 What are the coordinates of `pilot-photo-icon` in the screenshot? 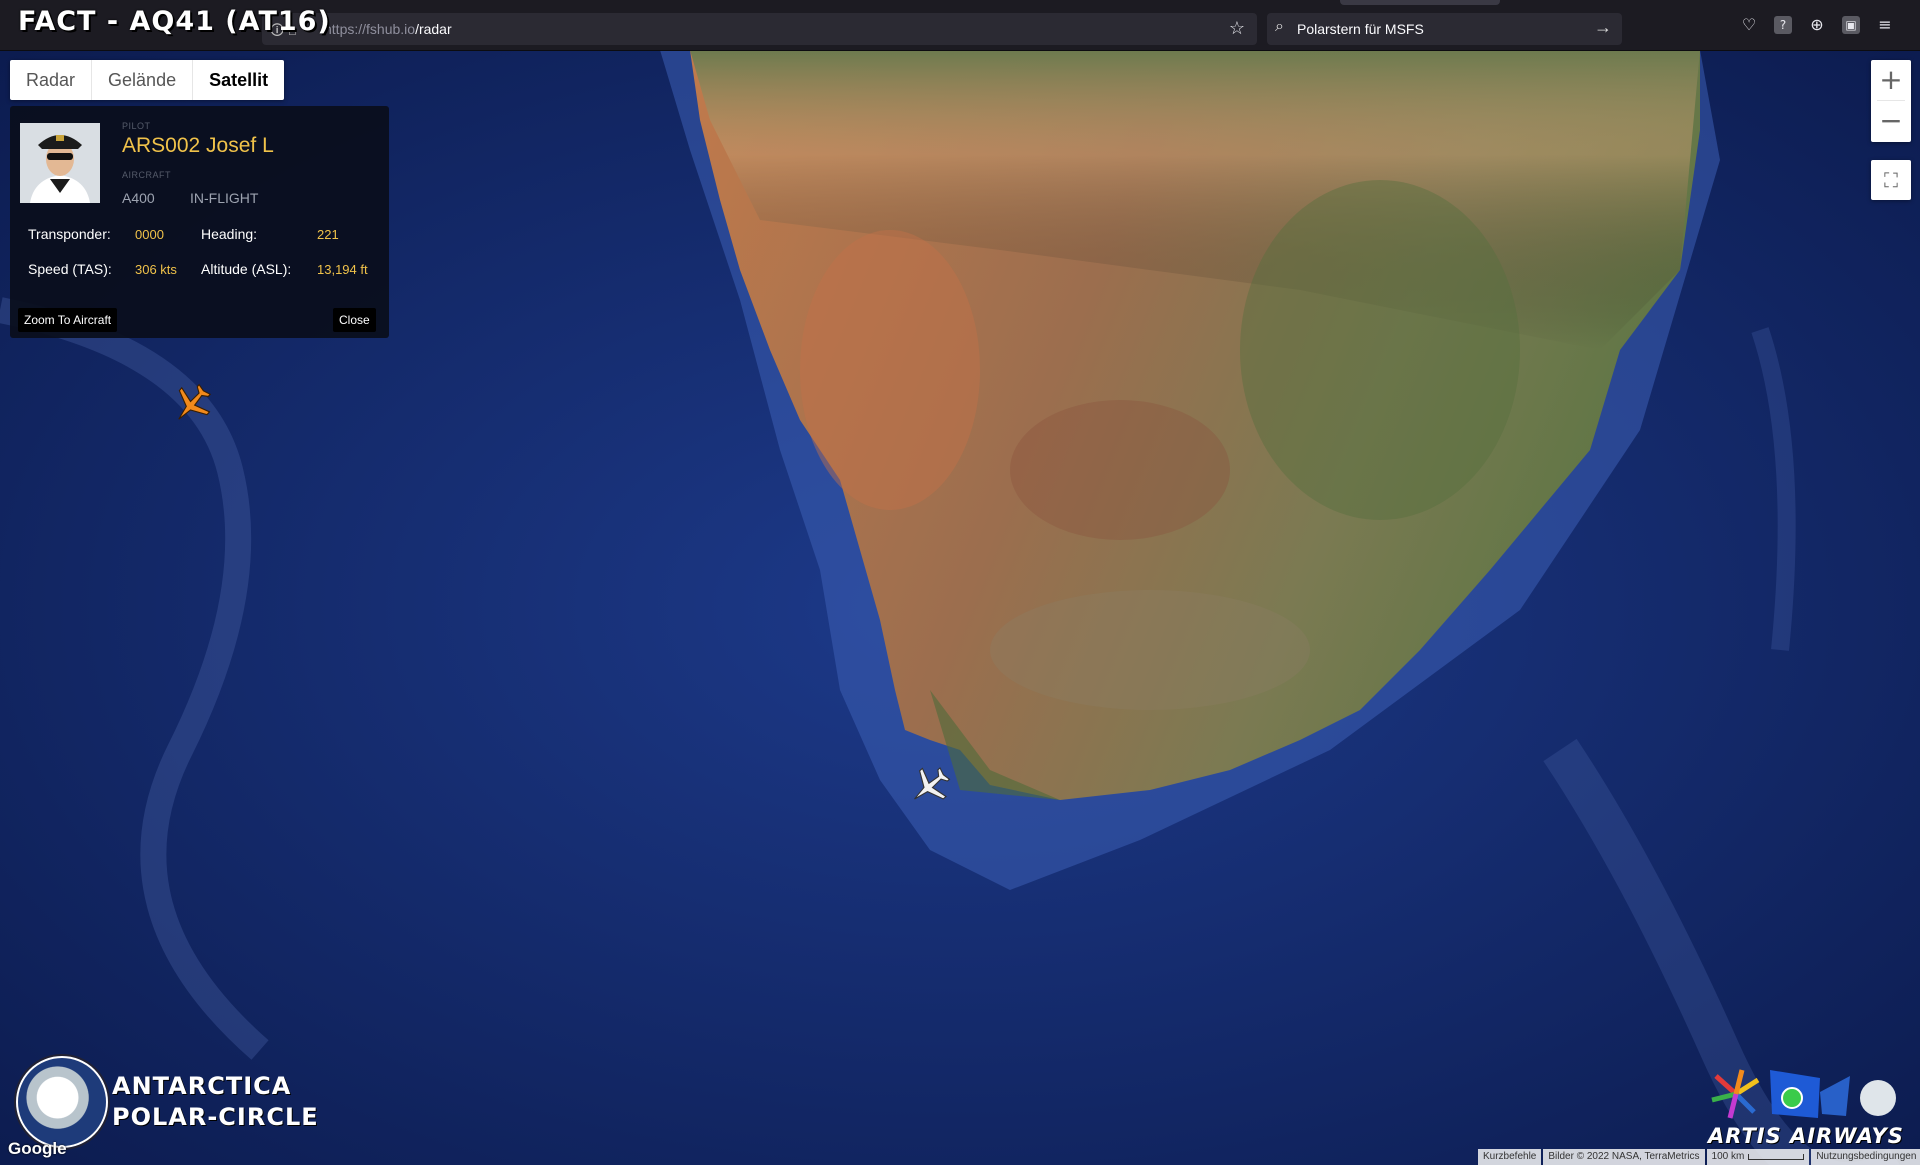 It's located at (60, 163).